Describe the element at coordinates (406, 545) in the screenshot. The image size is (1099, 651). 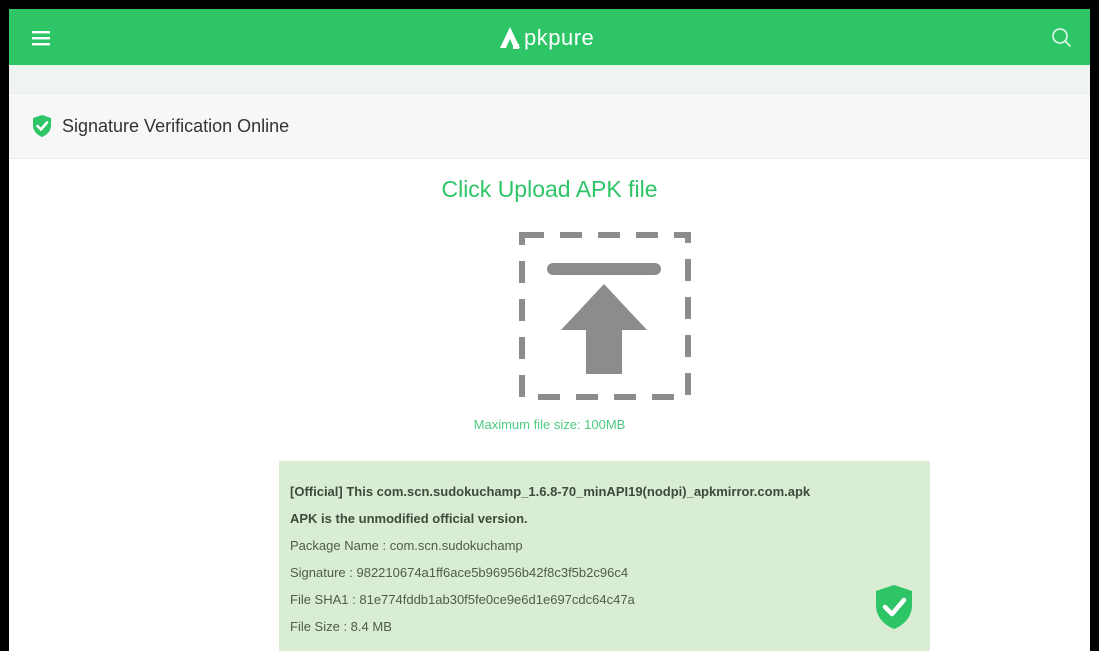
I see `package-name: Package Name : com.scn.sudokuchamp` at that location.